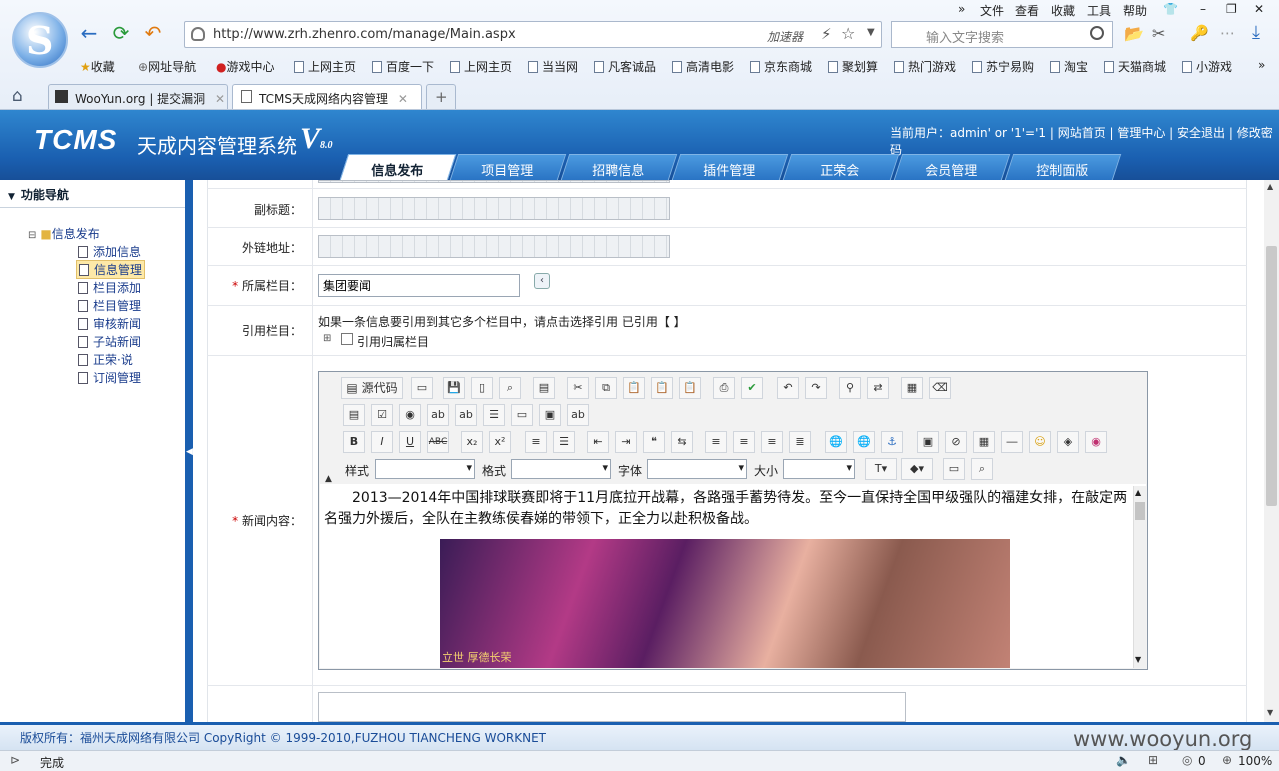 This screenshot has height=771, width=1279. I want to click on nav-tab-control-panel: 控制面版, so click(1063, 167).